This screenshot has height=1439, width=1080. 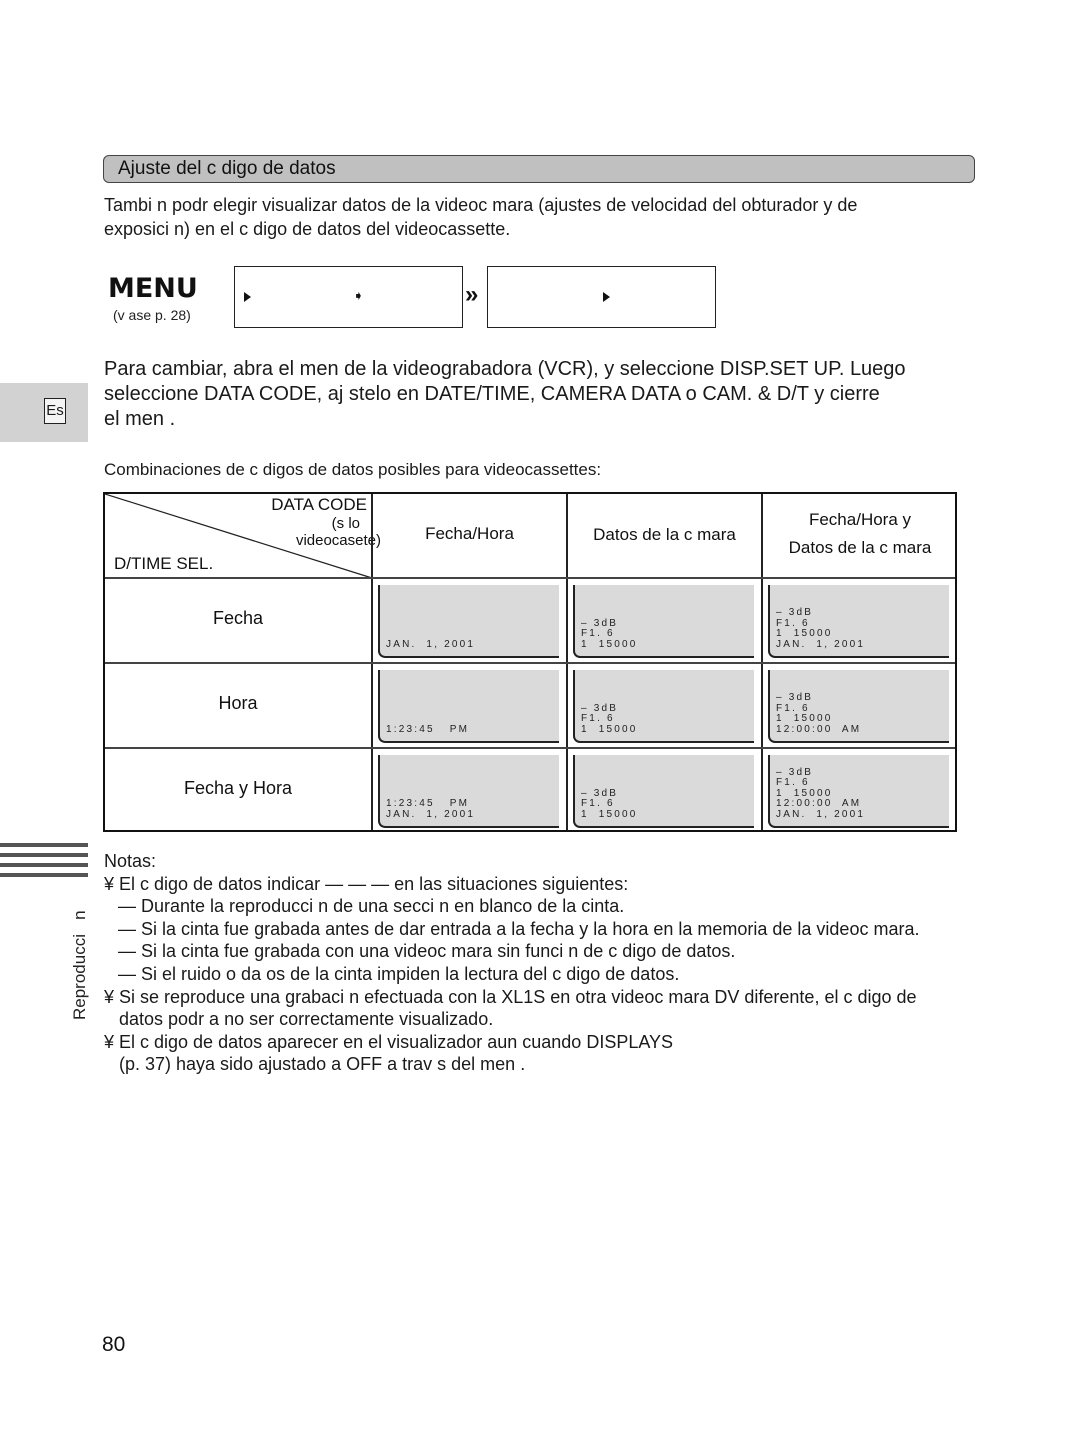 What do you see at coordinates (130, 861) in the screenshot?
I see `notes-title: Notas:` at bounding box center [130, 861].